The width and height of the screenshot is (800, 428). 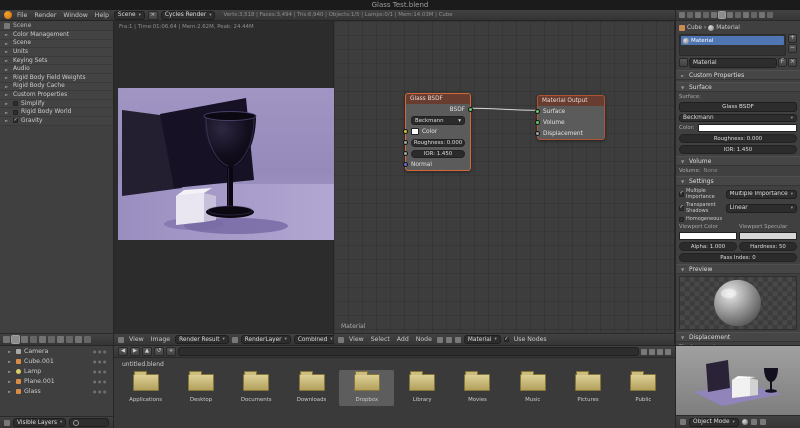 What do you see at coordinates (732, 45) in the screenshot?
I see `material-slot-list: Material` at bounding box center [732, 45].